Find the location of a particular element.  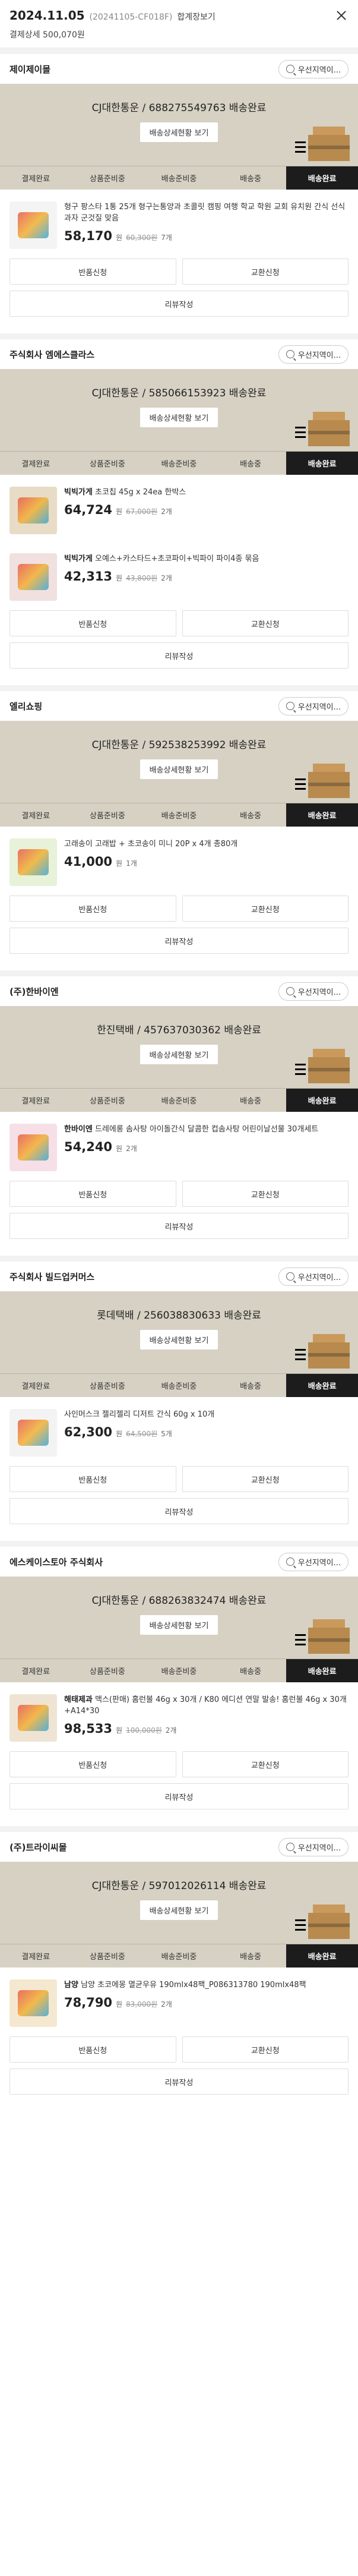

box-flap is located at coordinates (329, 1338).